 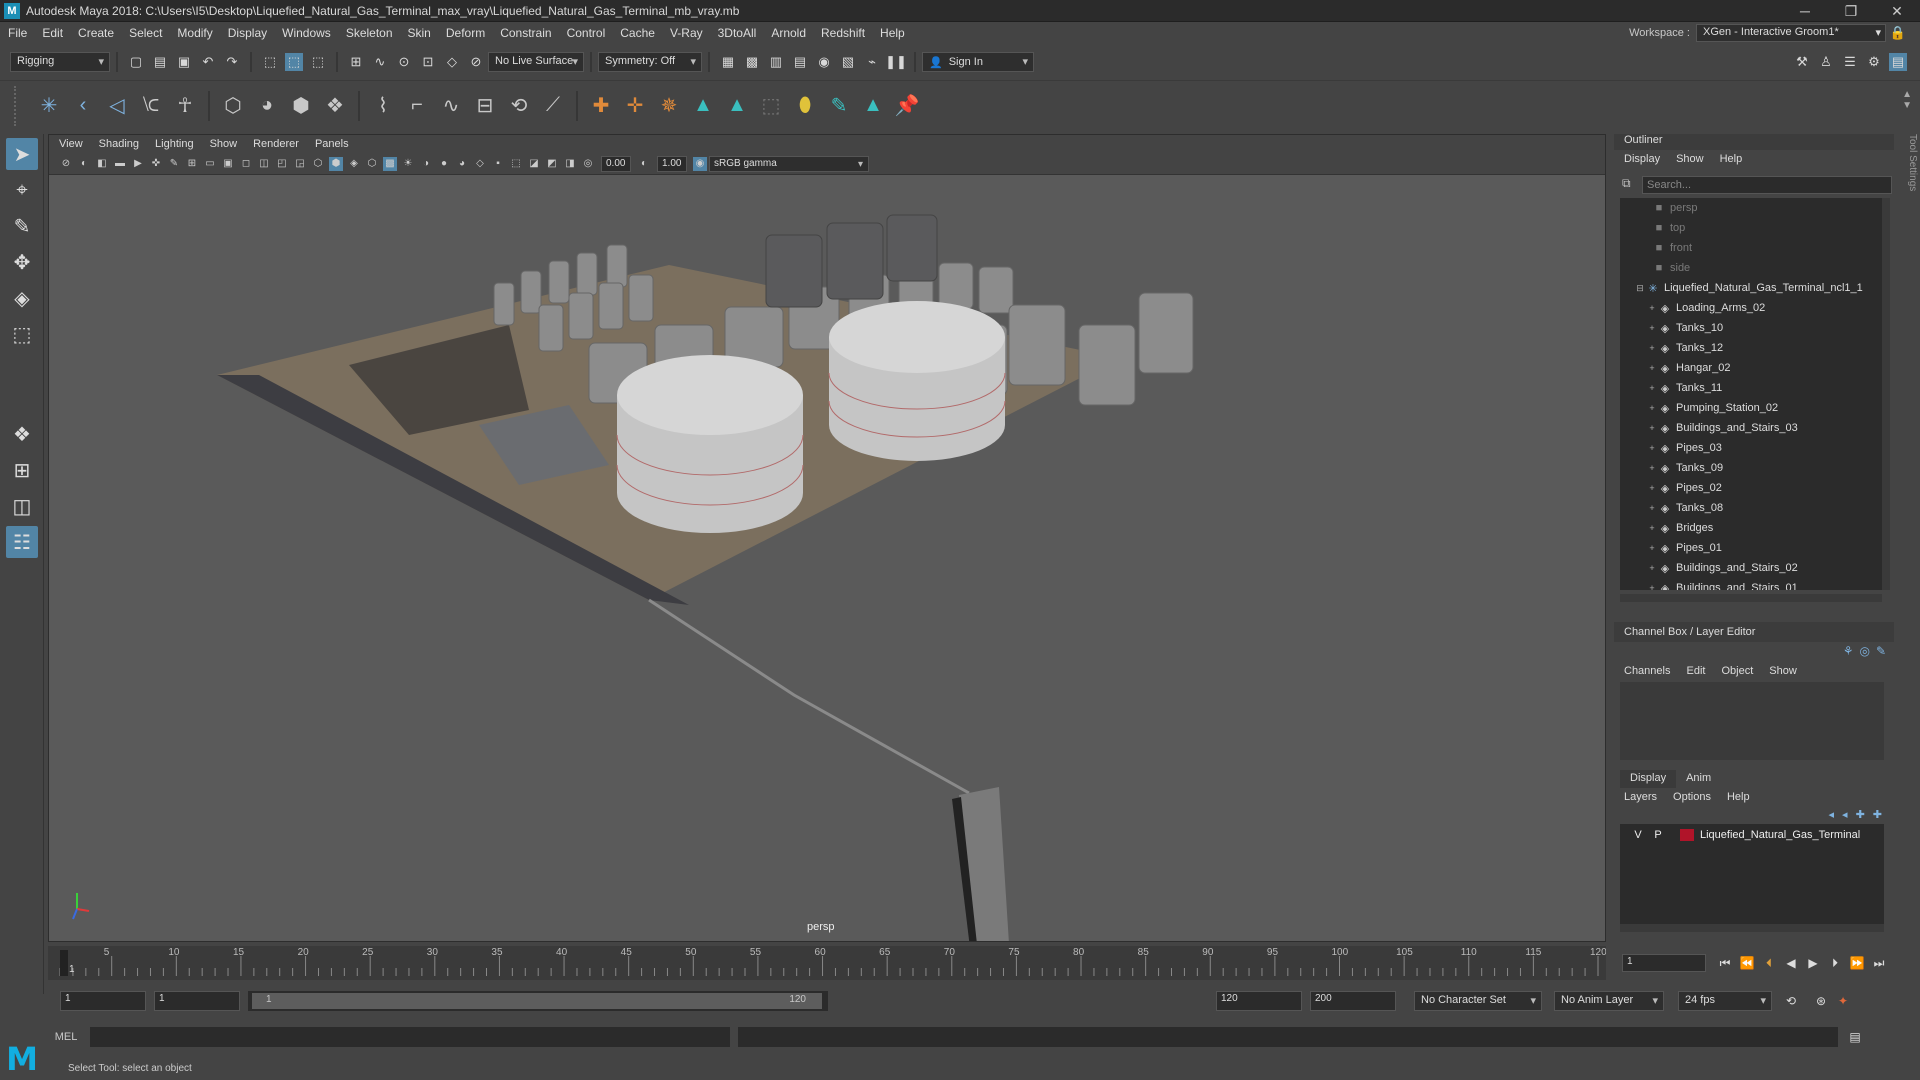 What do you see at coordinates (1813, 963) in the screenshot?
I see `play-forward-icon: ▶` at bounding box center [1813, 963].